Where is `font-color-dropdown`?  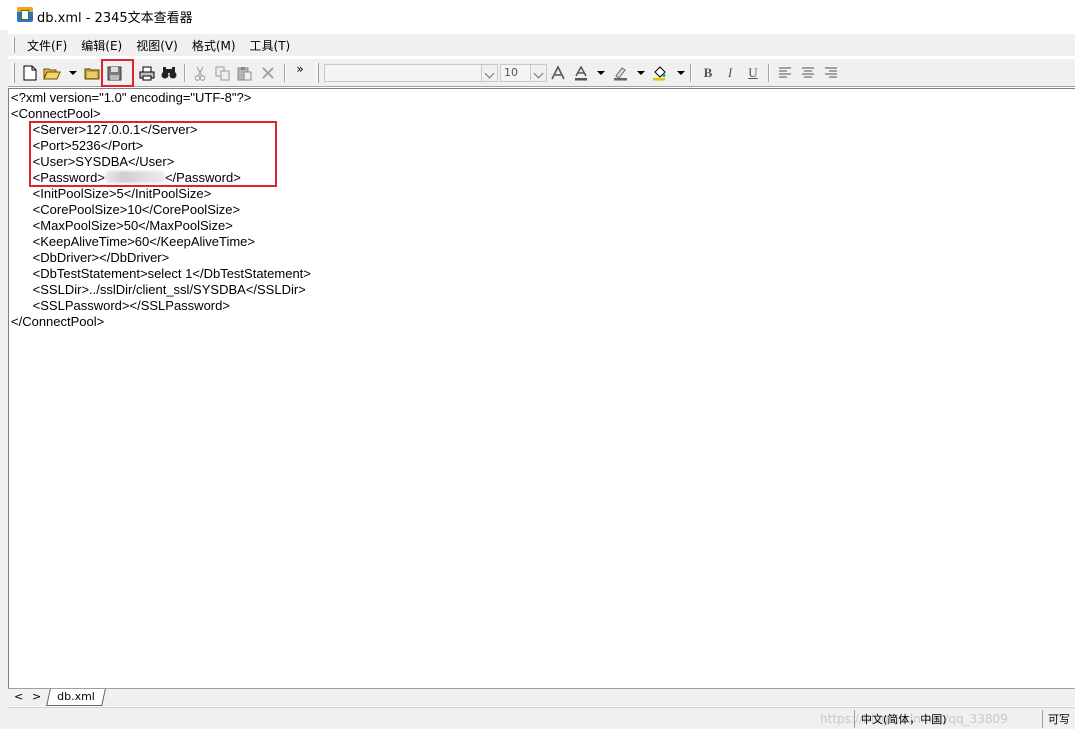
font-color-dropdown is located at coordinates (601, 73).